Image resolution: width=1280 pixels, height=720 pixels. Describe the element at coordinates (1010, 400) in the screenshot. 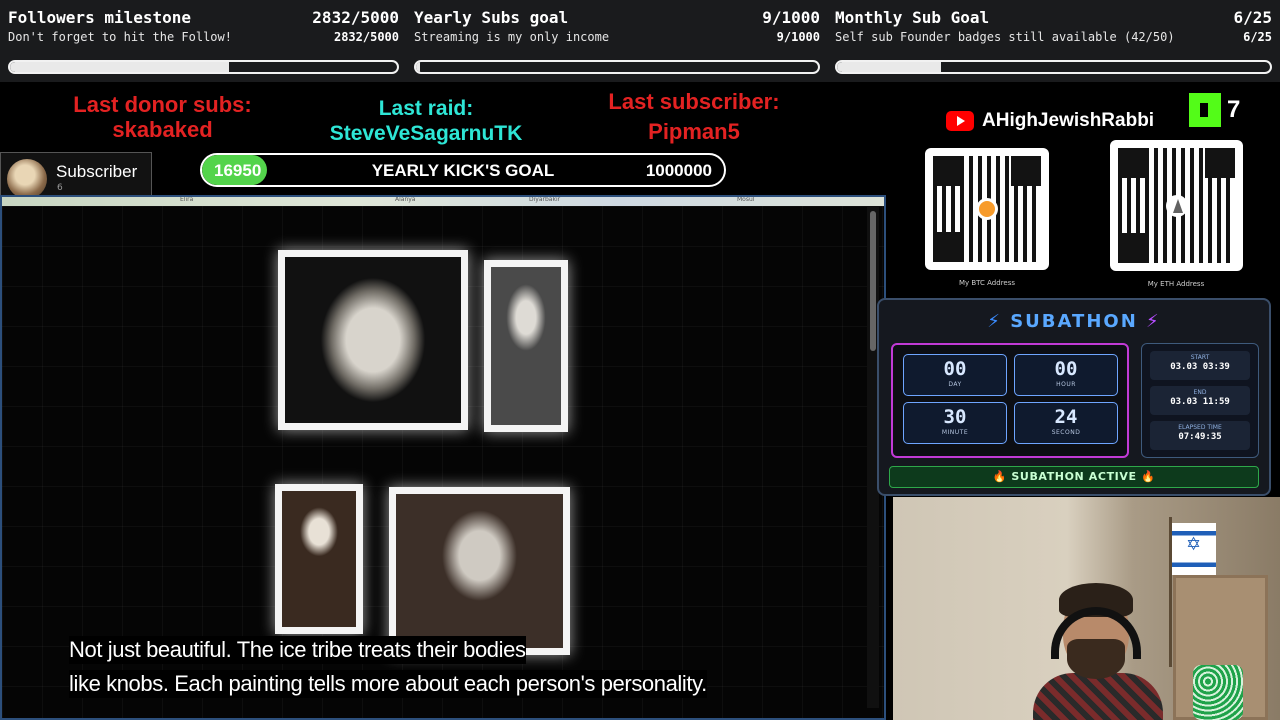

I see `subathon-countdown: 00 DAY 00 HOUR 30 MINUTE 24 SECOND` at that location.